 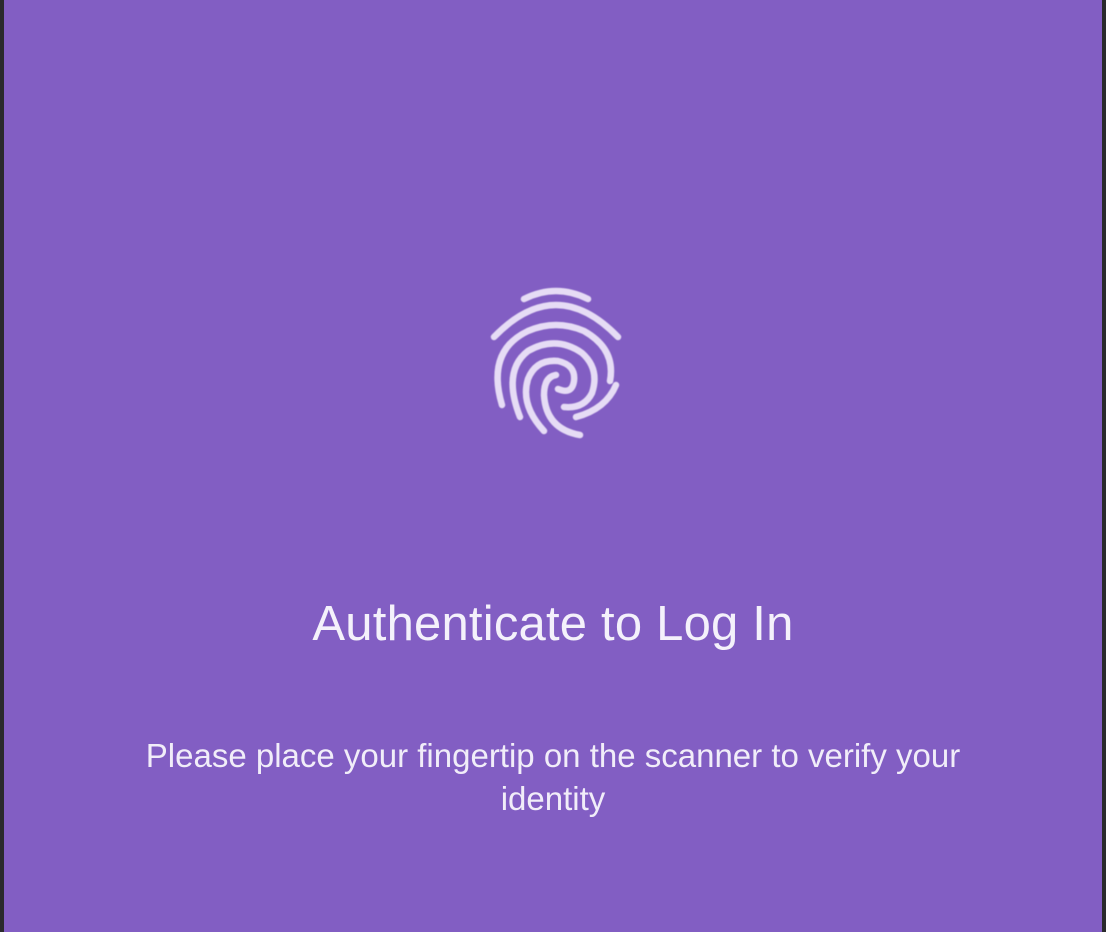 I want to click on fingerprint-icon, so click(x=556, y=363).